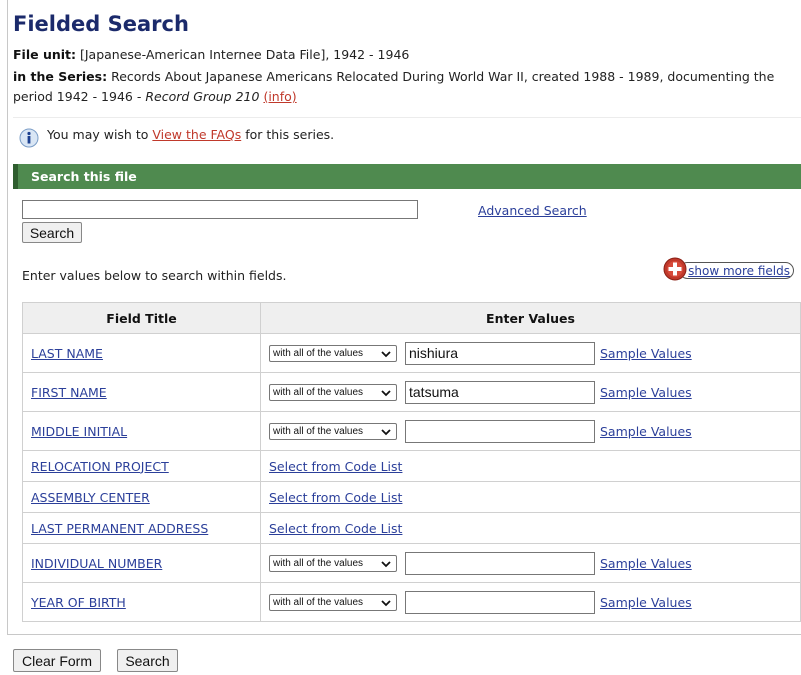  What do you see at coordinates (29, 138) in the screenshot?
I see `info-icon` at bounding box center [29, 138].